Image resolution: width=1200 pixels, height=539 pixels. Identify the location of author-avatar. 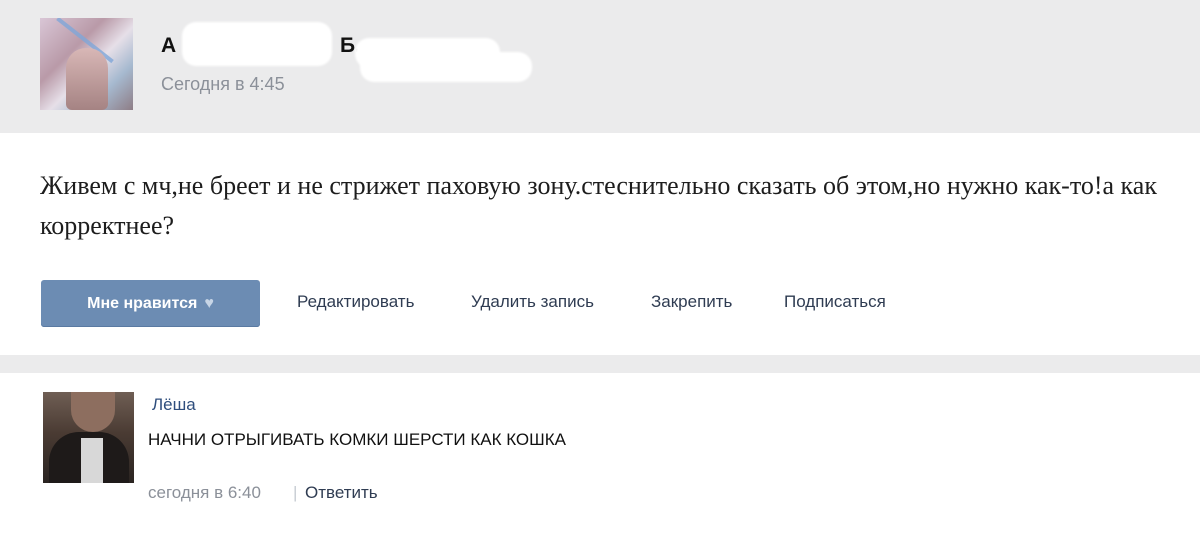
(86, 64).